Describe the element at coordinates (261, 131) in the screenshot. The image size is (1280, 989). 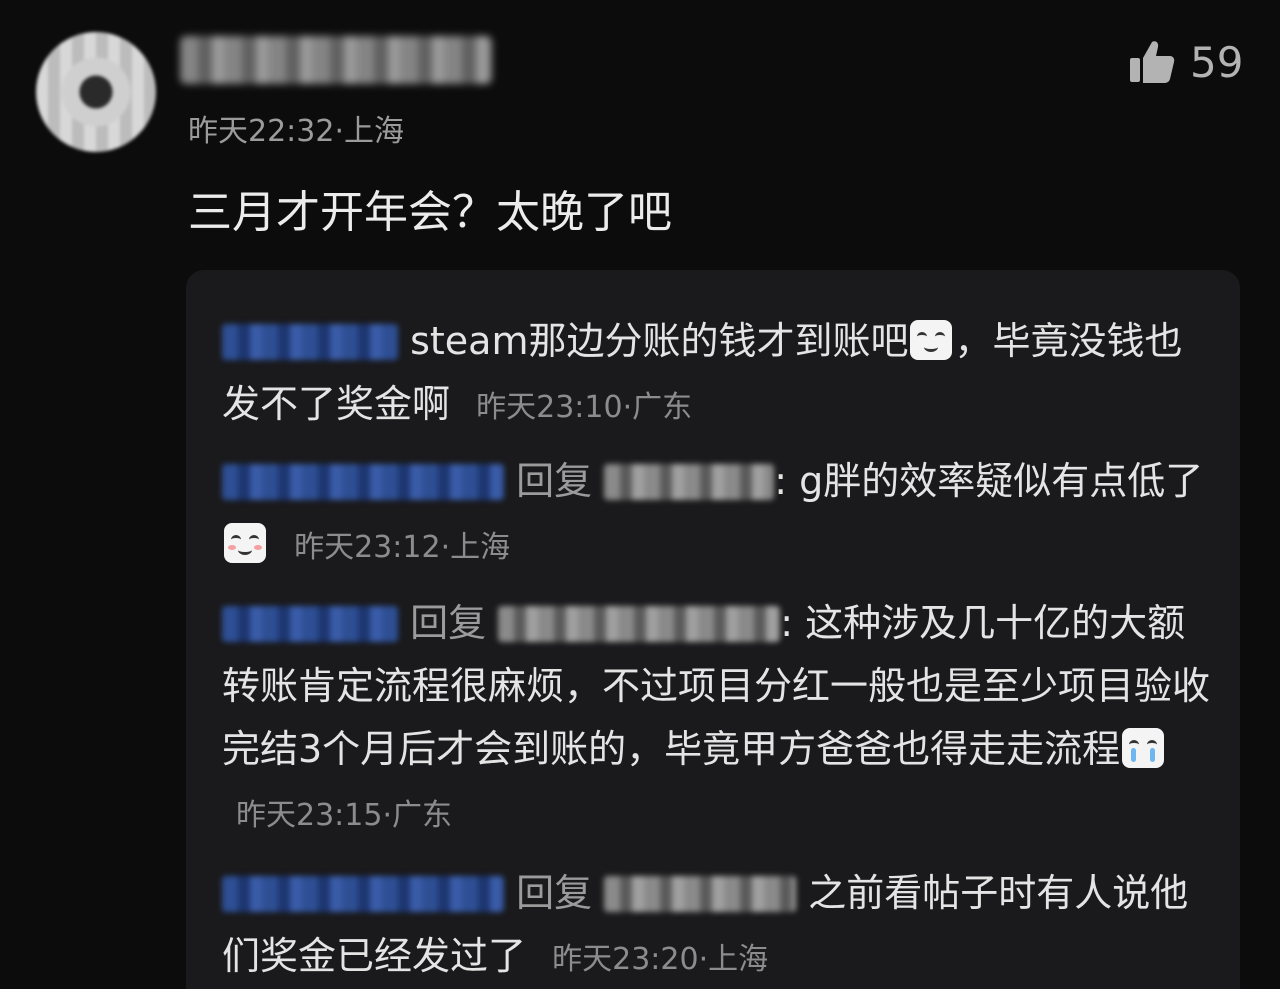
I see `comment-time: 昨天22:32` at that location.